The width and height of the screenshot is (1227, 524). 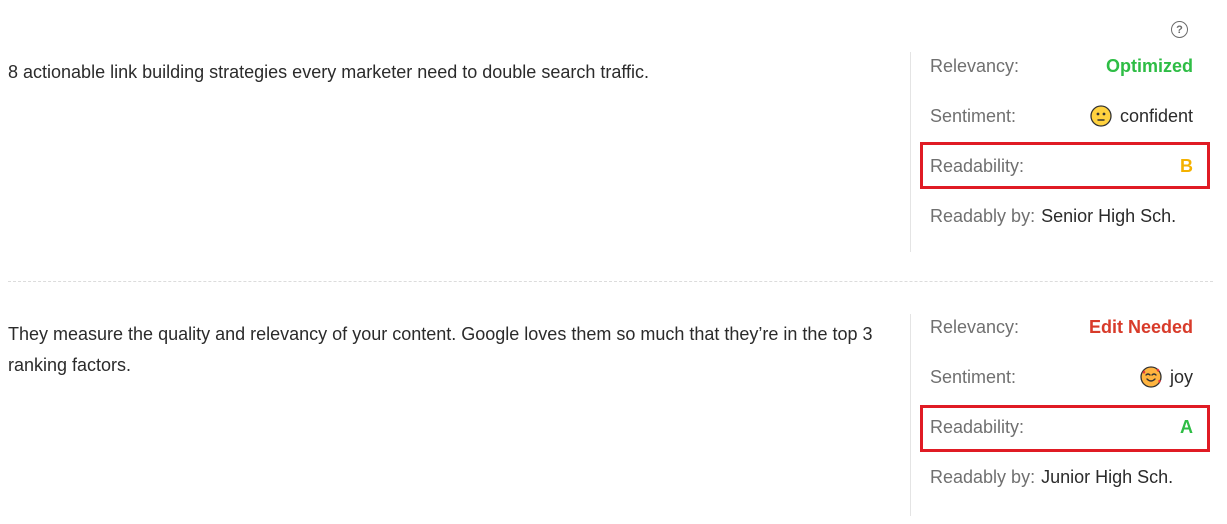 What do you see at coordinates (1061, 116) in the screenshot?
I see `sentiment-metric: Sentiment: confident` at bounding box center [1061, 116].